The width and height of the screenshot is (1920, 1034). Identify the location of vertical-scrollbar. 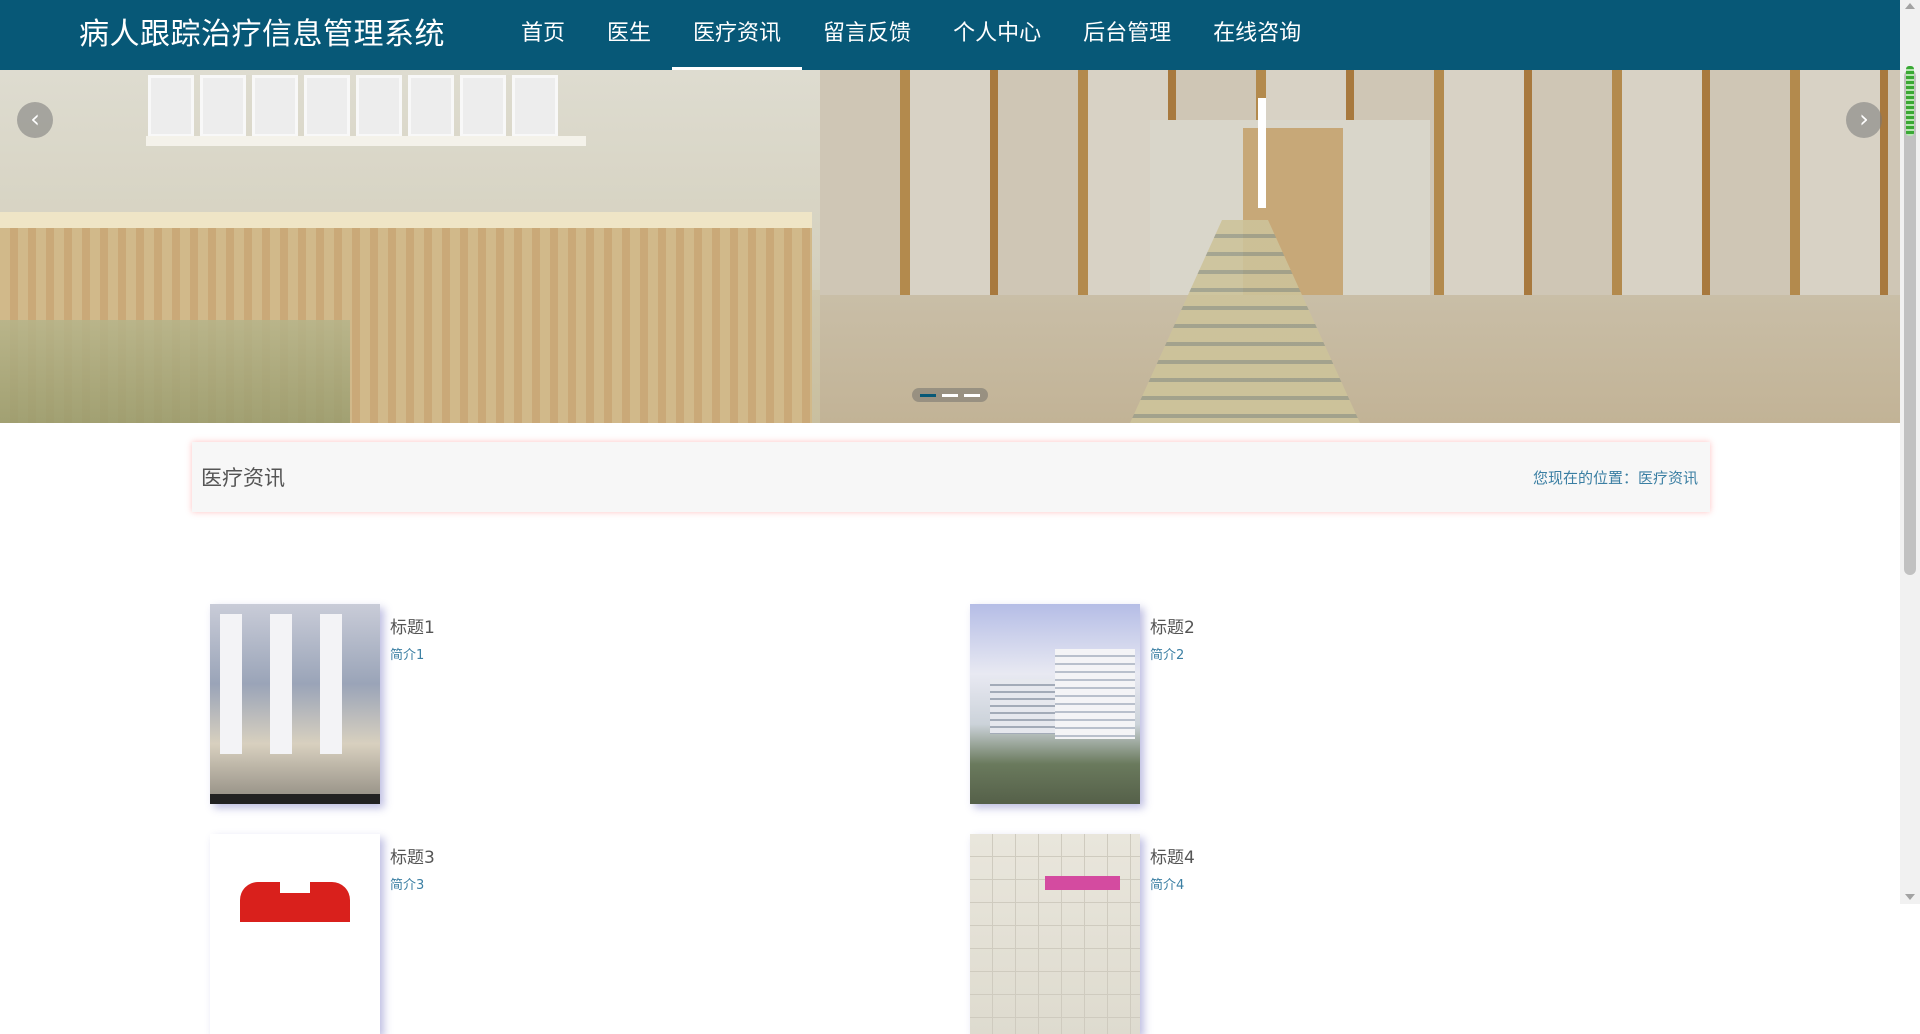
(1910, 452).